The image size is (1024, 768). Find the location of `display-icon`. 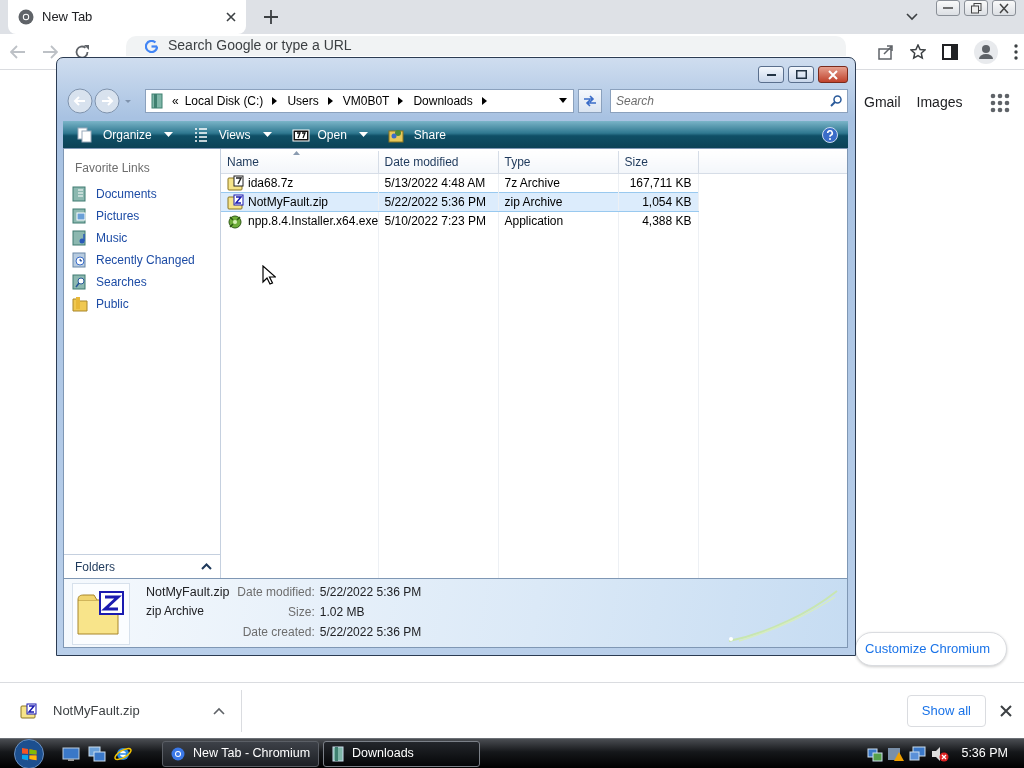

display-icon is located at coordinates (918, 753).